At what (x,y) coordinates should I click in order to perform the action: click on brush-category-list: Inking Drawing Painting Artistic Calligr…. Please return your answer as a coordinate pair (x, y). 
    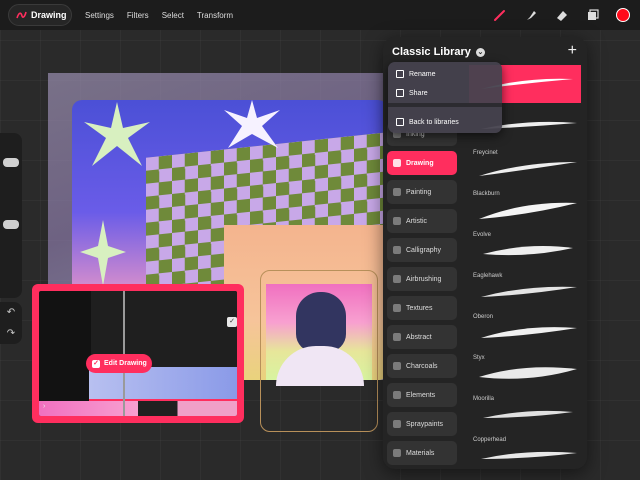
    Looking at the image, I should click on (422, 295).